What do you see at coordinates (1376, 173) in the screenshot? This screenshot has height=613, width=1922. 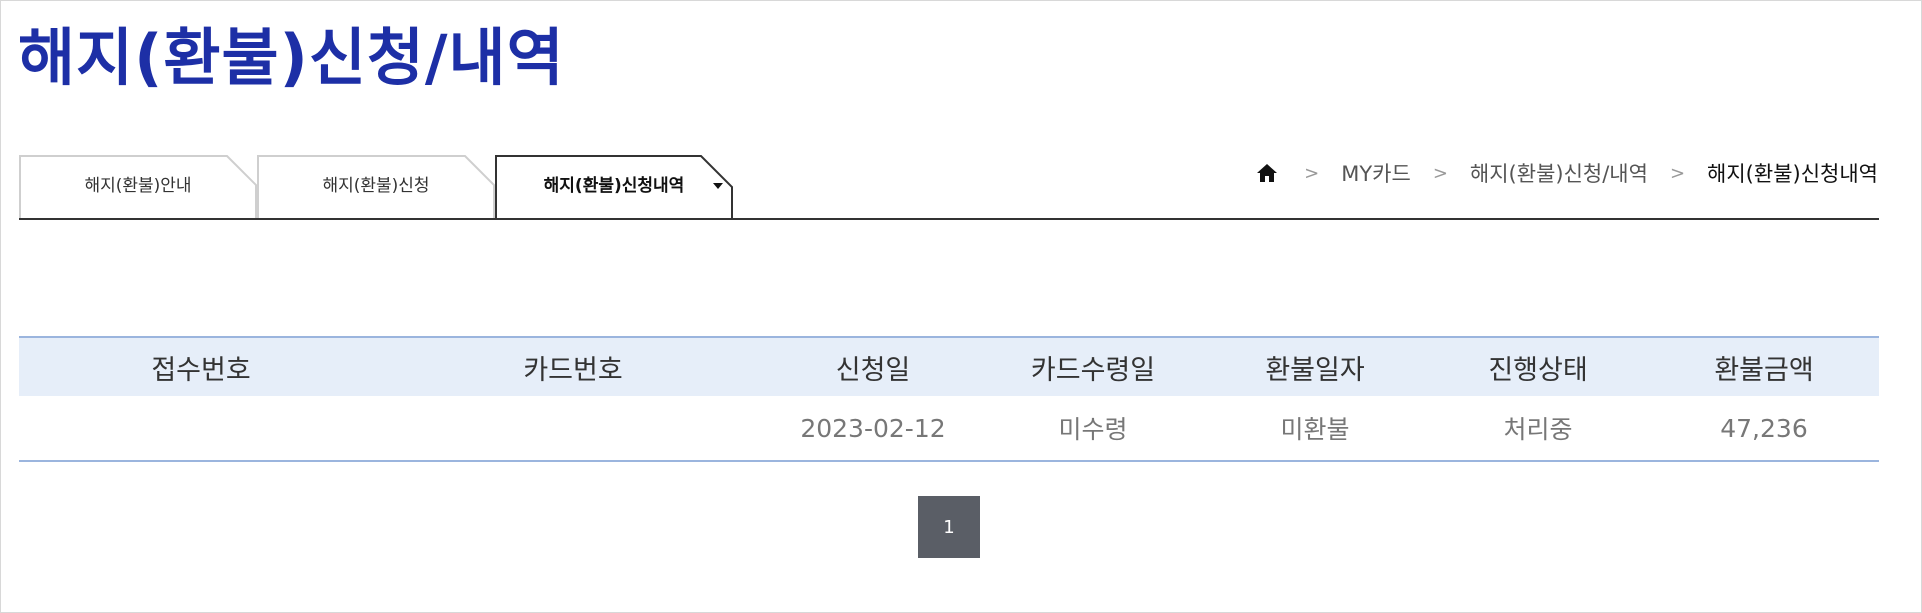 I see `breadcrumb-item-mycard: MY카드` at bounding box center [1376, 173].